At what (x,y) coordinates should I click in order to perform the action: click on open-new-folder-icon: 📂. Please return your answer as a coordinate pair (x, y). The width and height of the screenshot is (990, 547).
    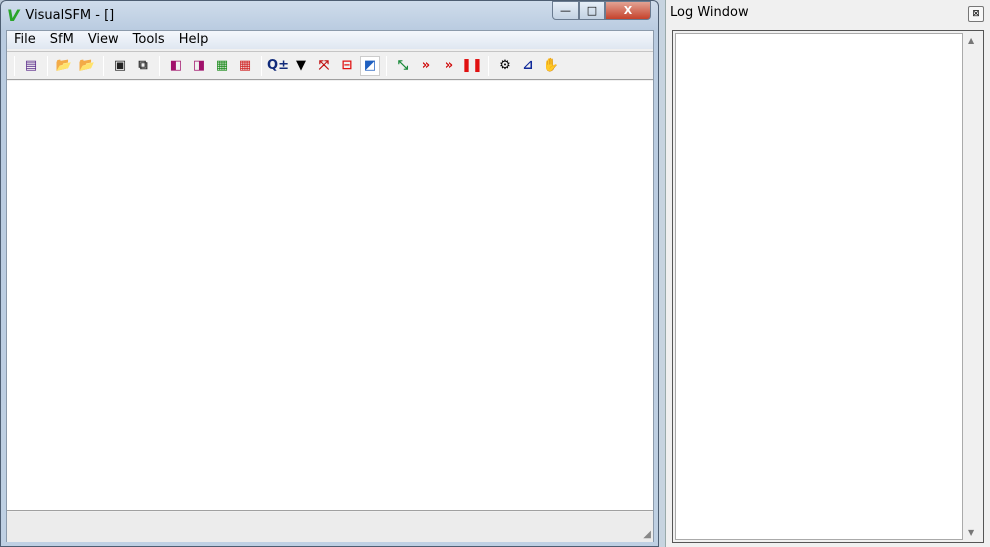
    Looking at the image, I should click on (64, 66).